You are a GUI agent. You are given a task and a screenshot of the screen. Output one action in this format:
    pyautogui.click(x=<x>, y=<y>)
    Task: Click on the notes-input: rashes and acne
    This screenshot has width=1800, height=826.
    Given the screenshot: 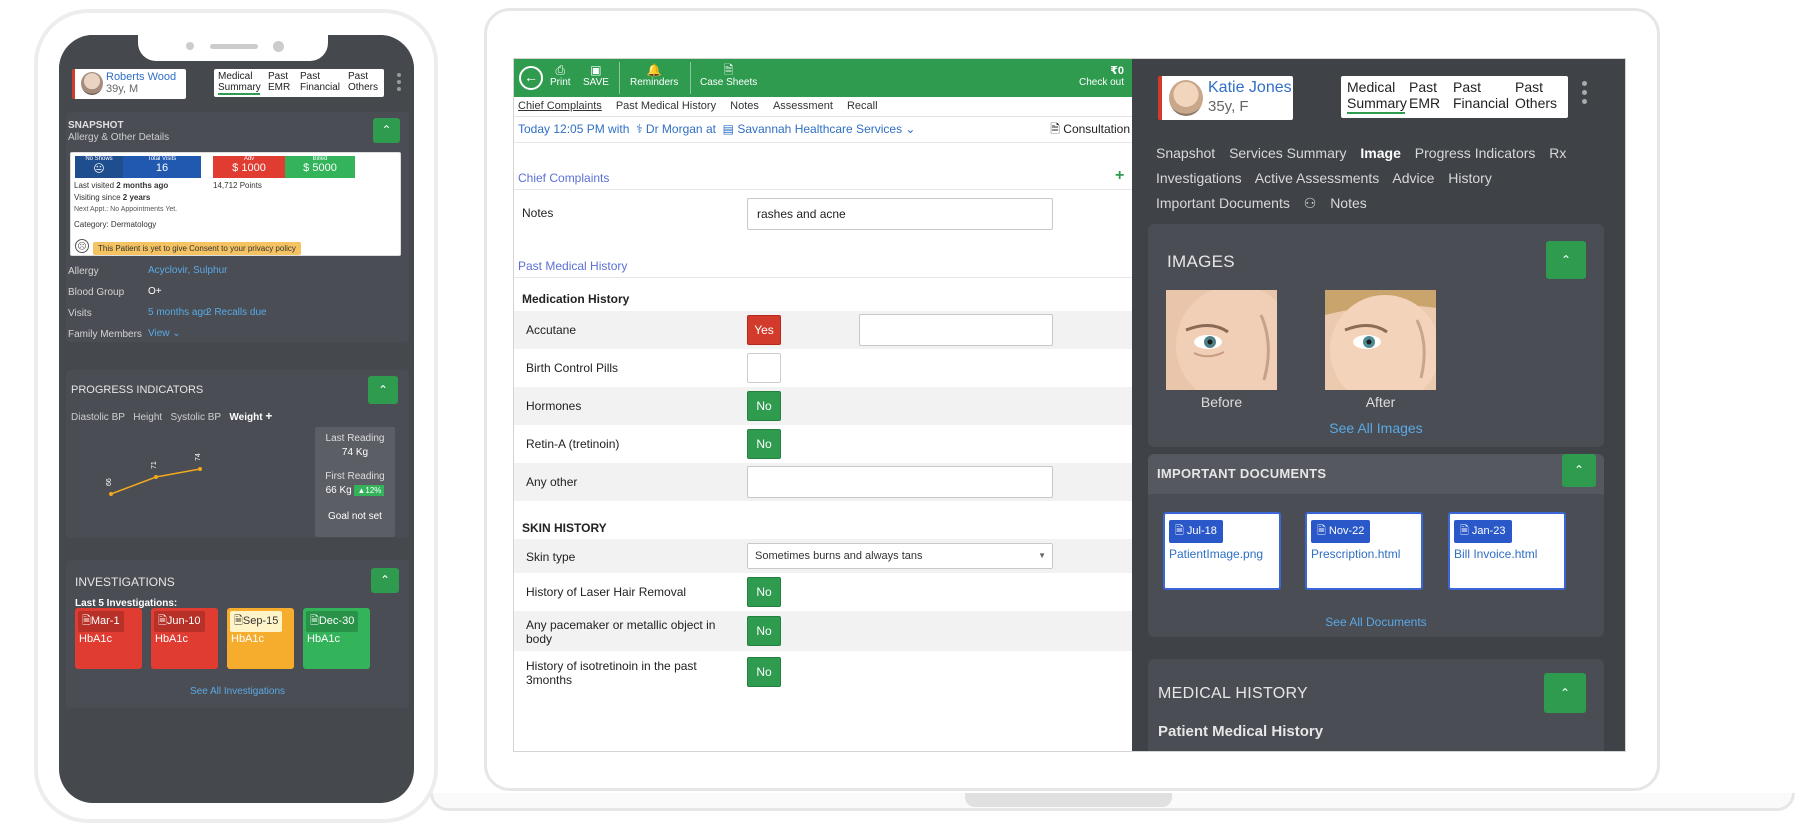 What is the action you would take?
    pyautogui.click(x=900, y=214)
    